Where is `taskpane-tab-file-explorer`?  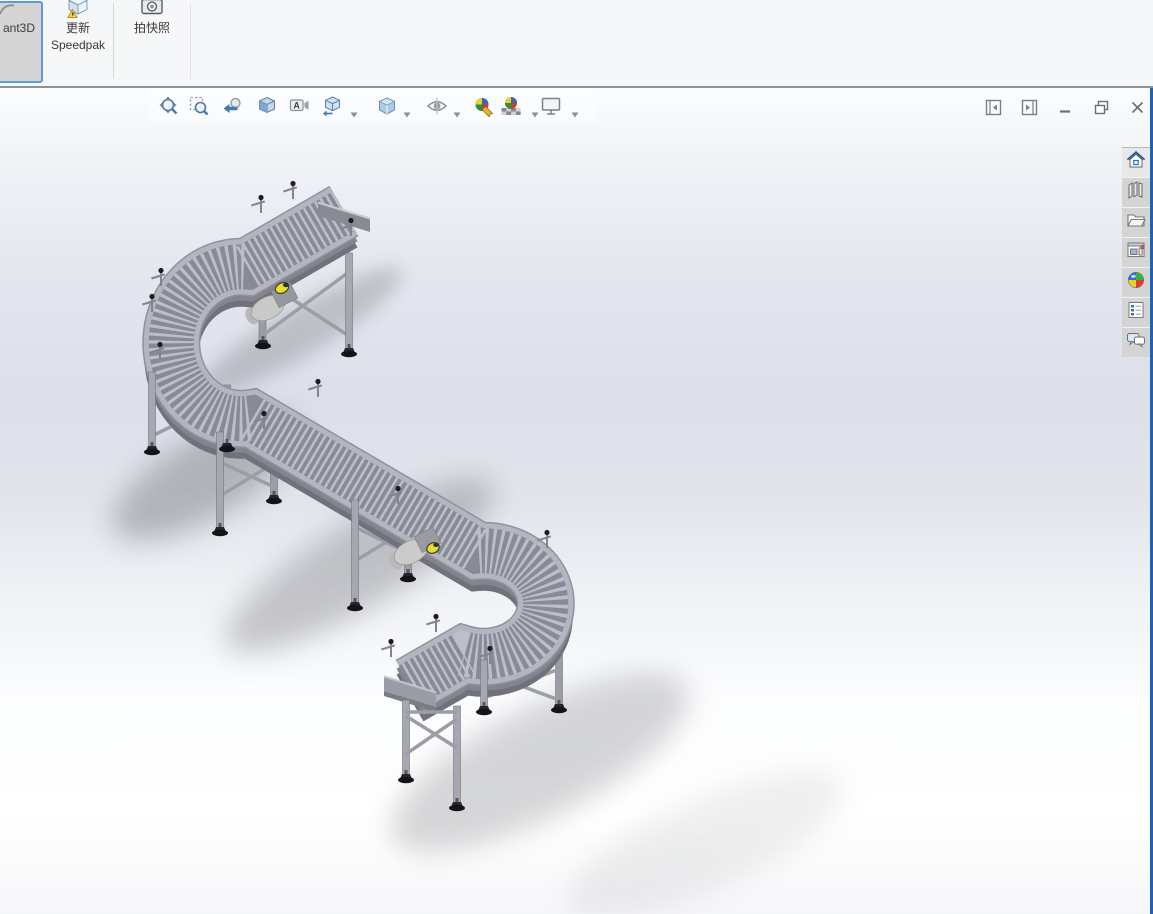
taskpane-tab-file-explorer is located at coordinates (1136, 222).